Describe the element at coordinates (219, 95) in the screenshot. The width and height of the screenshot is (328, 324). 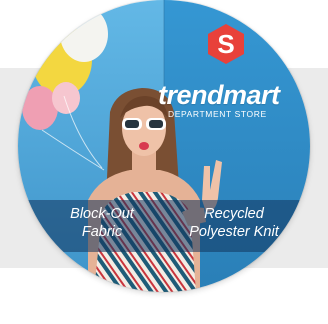
I see `store-brand-name: trendmart` at that location.